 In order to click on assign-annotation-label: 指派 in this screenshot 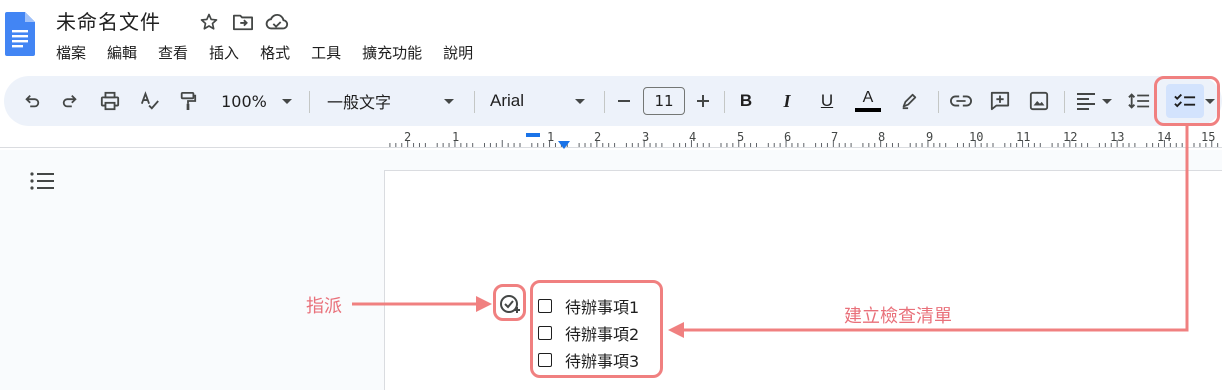, I will do `click(324, 306)`.